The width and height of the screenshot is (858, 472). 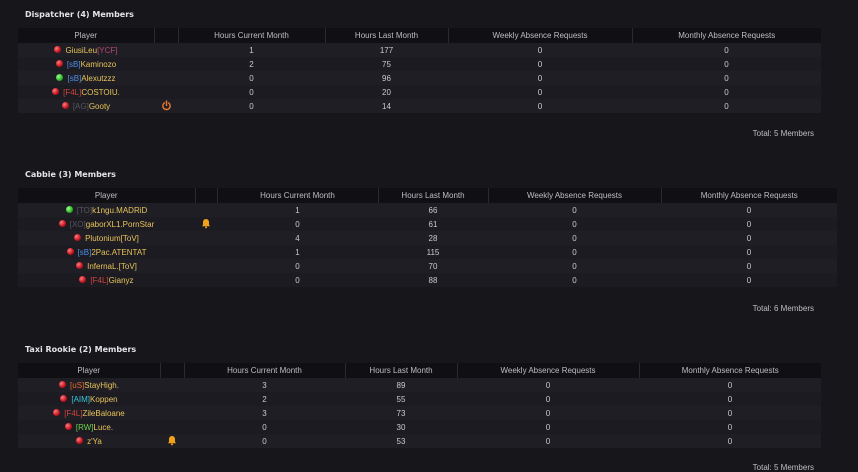 I want to click on player-name-link: Luce., so click(x=104, y=427).